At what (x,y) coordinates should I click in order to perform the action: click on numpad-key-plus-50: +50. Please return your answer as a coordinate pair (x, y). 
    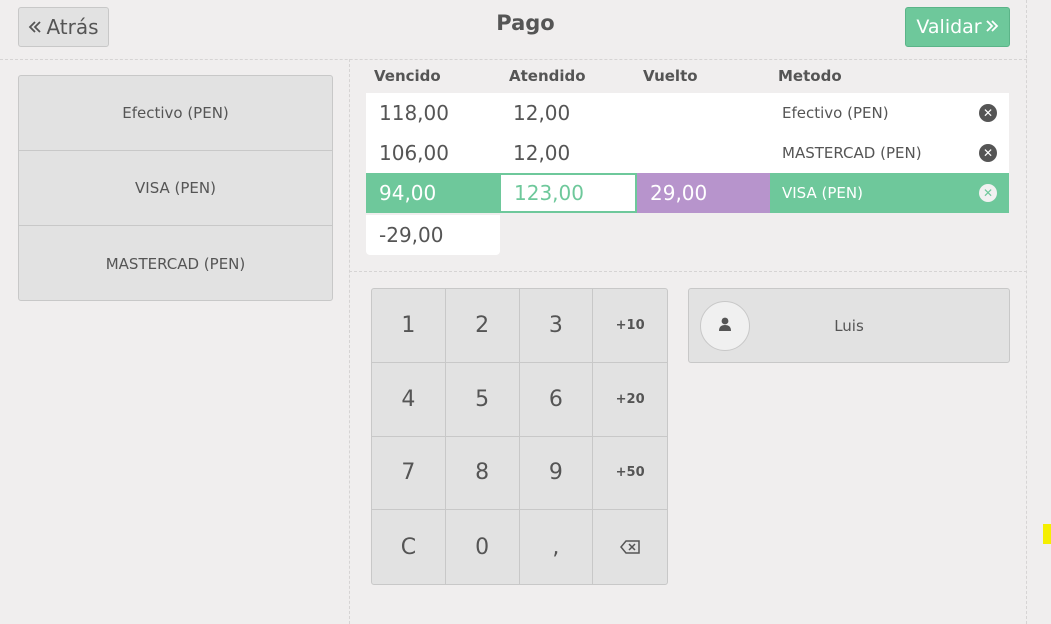
    Looking at the image, I should click on (630, 474).